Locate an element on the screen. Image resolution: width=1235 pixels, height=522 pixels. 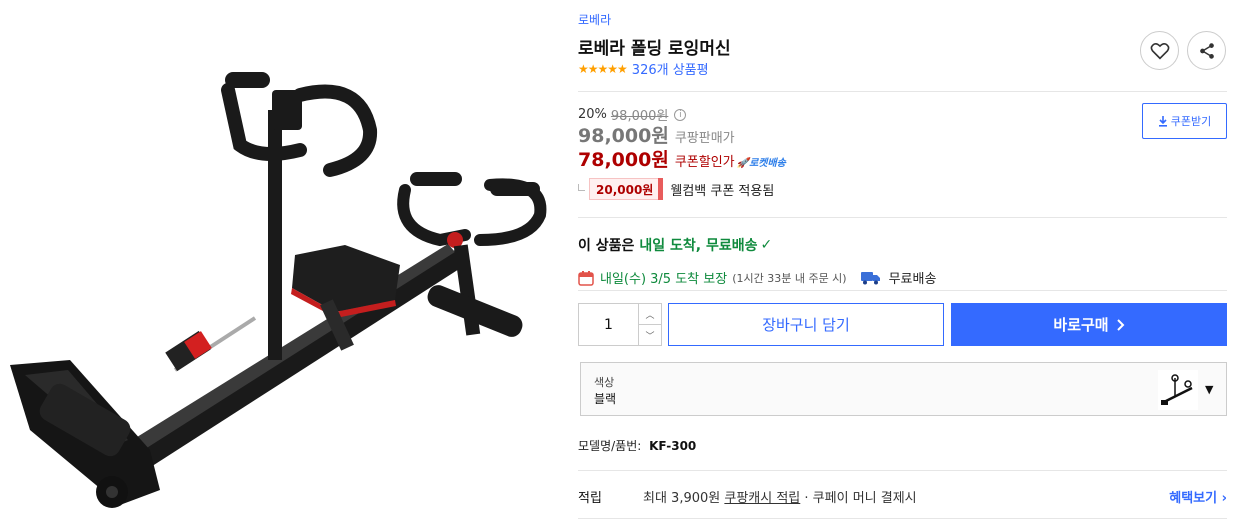
coupon-download-button: 쿠폰받기 is located at coordinates (1184, 121).